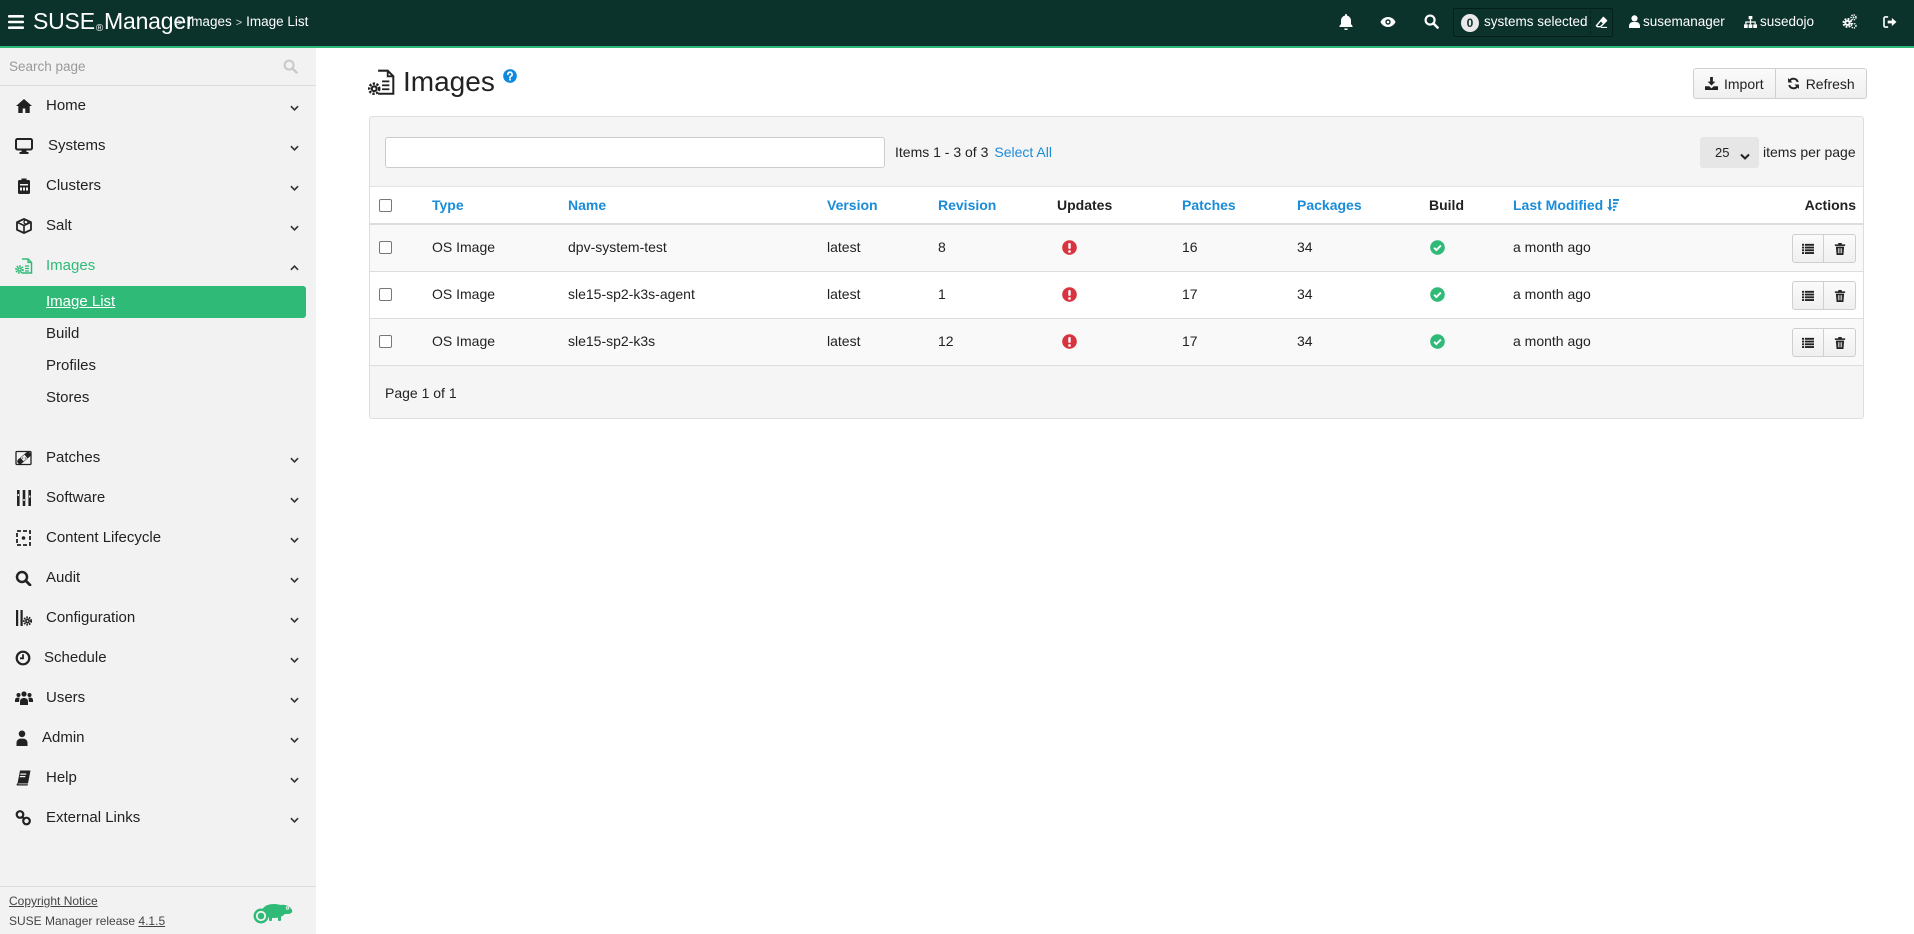  I want to click on items-per-page-select: 25, so click(1729, 152).